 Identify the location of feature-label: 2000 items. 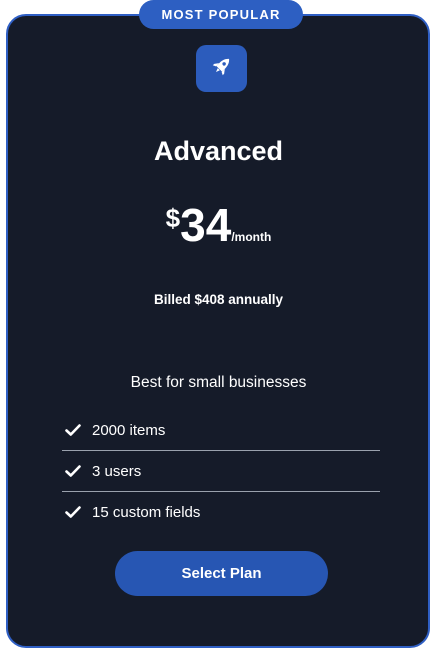
(129, 430).